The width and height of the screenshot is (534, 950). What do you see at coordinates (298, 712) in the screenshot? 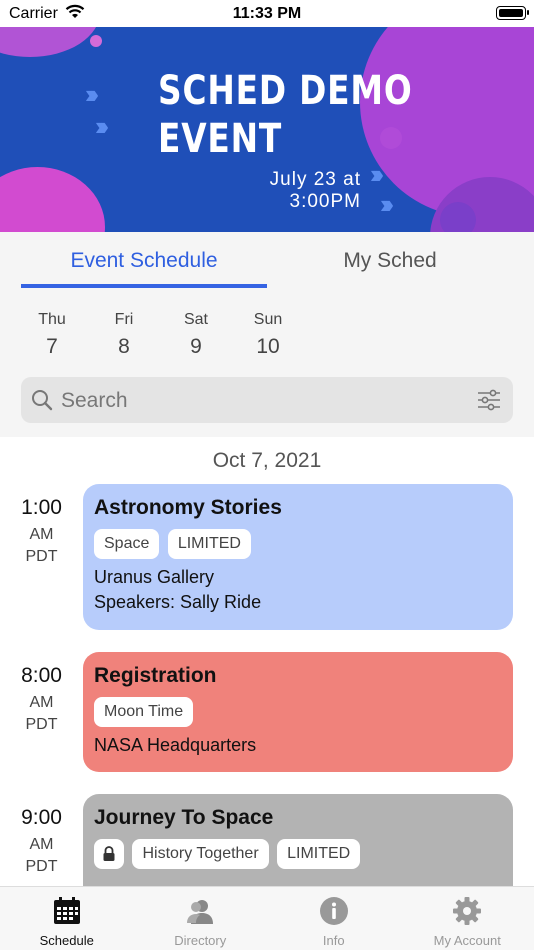
I see `session-card-registration: Registration Moon Time NASA Headquarters` at bounding box center [298, 712].